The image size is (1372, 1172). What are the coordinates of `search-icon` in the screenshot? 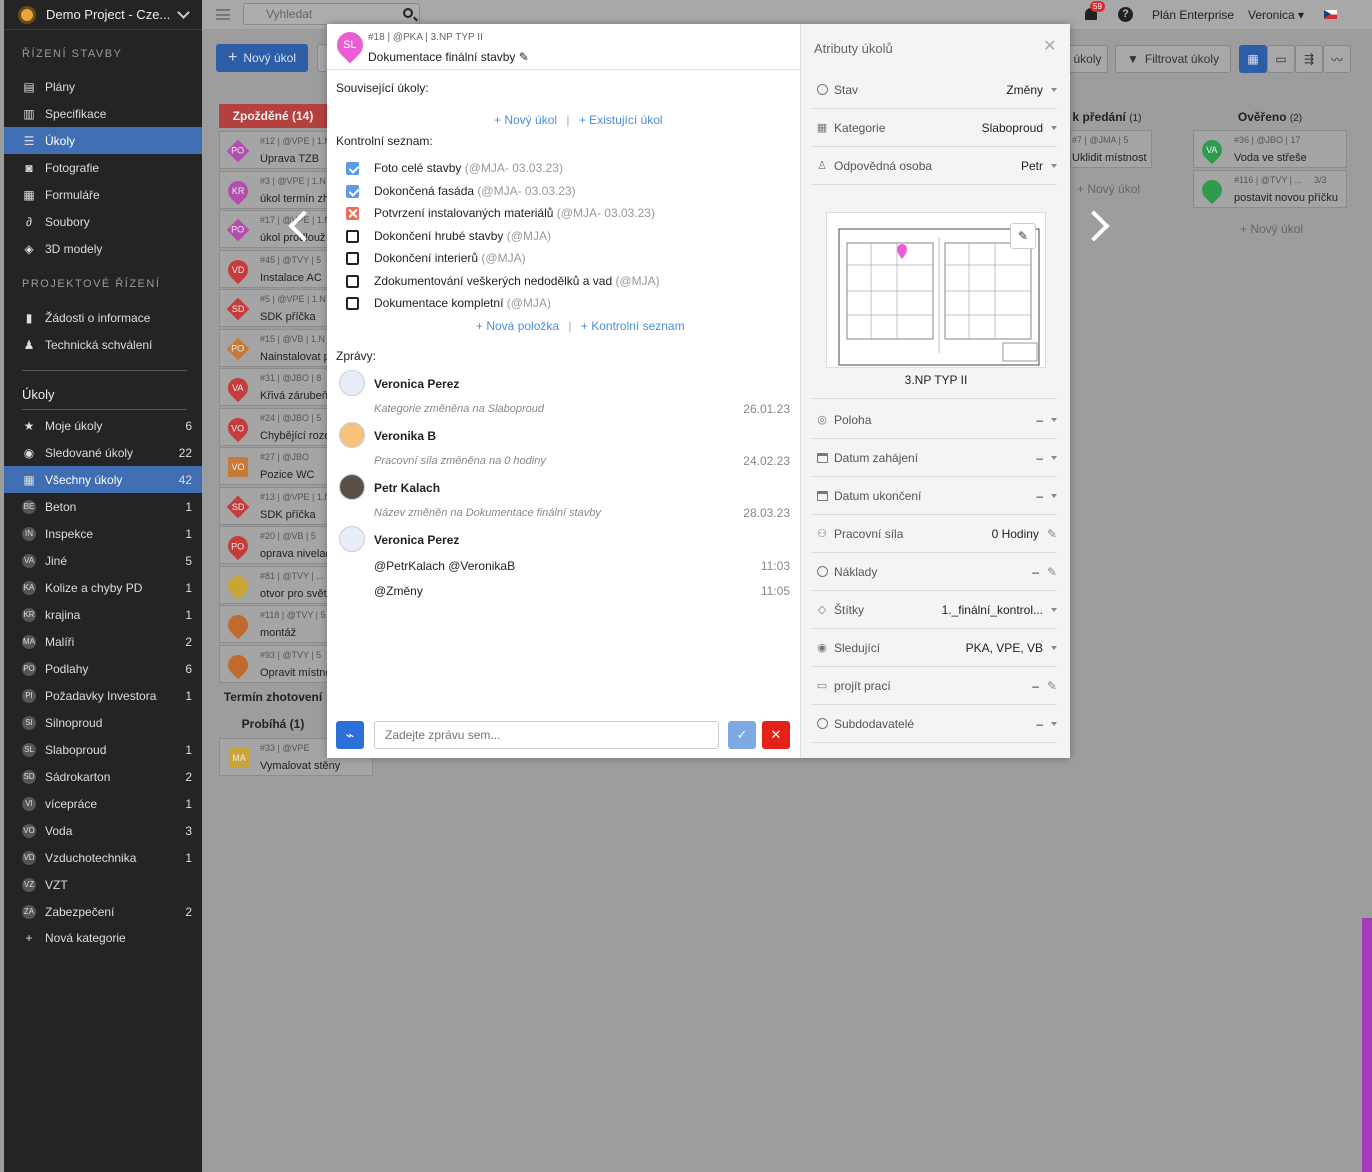 It's located at (408, 13).